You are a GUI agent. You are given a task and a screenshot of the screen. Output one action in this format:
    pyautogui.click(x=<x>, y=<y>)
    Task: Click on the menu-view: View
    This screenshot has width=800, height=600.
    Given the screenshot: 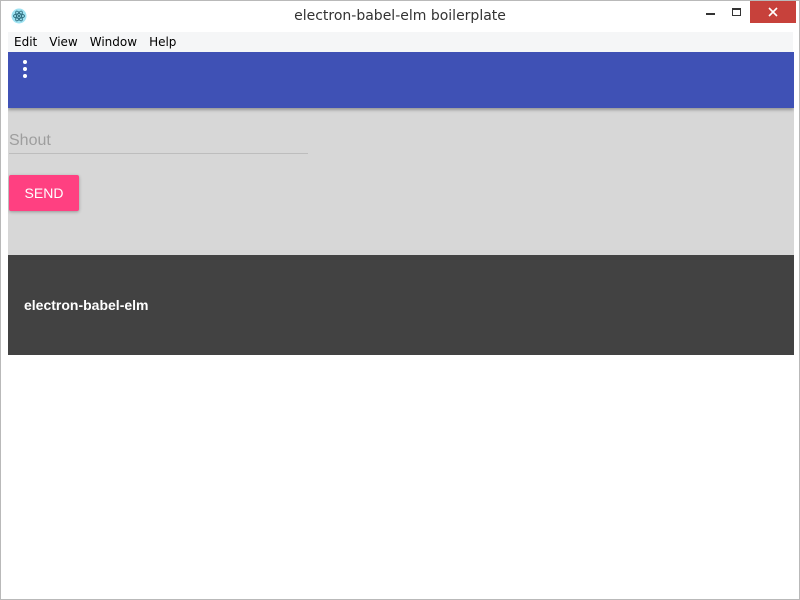 What is the action you would take?
    pyautogui.click(x=63, y=42)
    